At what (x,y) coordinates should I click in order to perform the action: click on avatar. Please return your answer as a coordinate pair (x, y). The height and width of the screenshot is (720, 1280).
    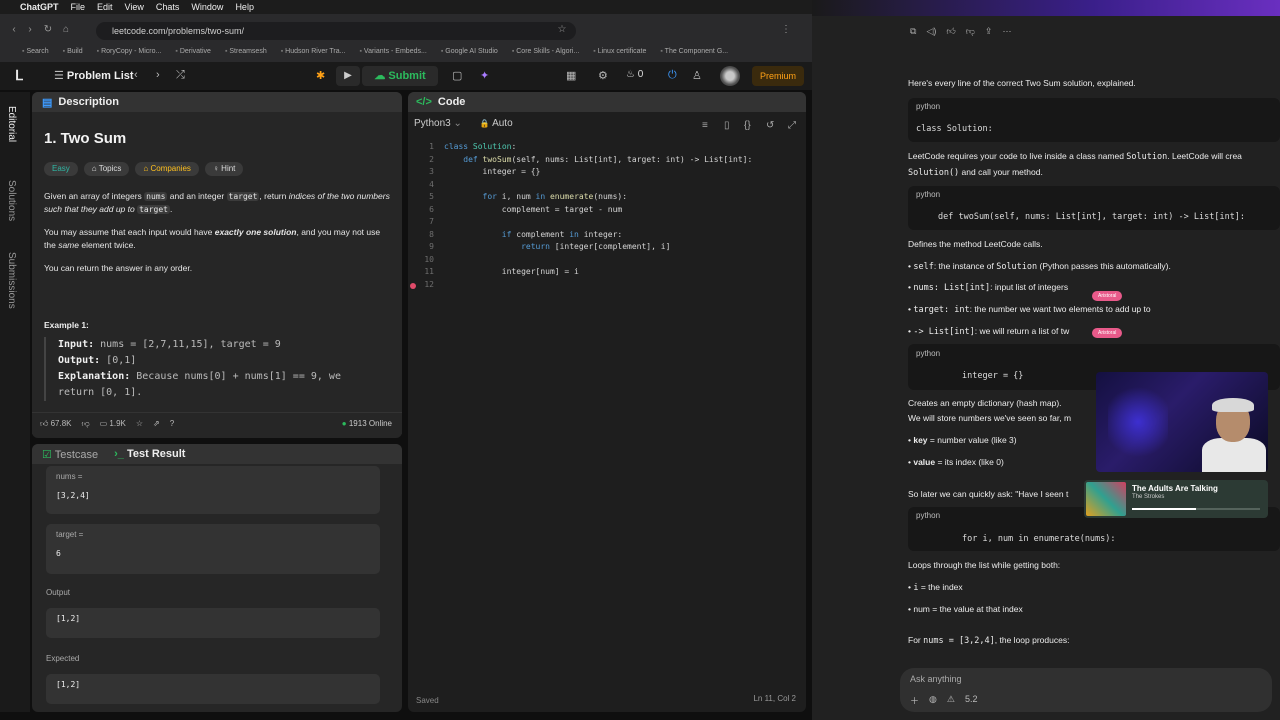
    Looking at the image, I should click on (730, 76).